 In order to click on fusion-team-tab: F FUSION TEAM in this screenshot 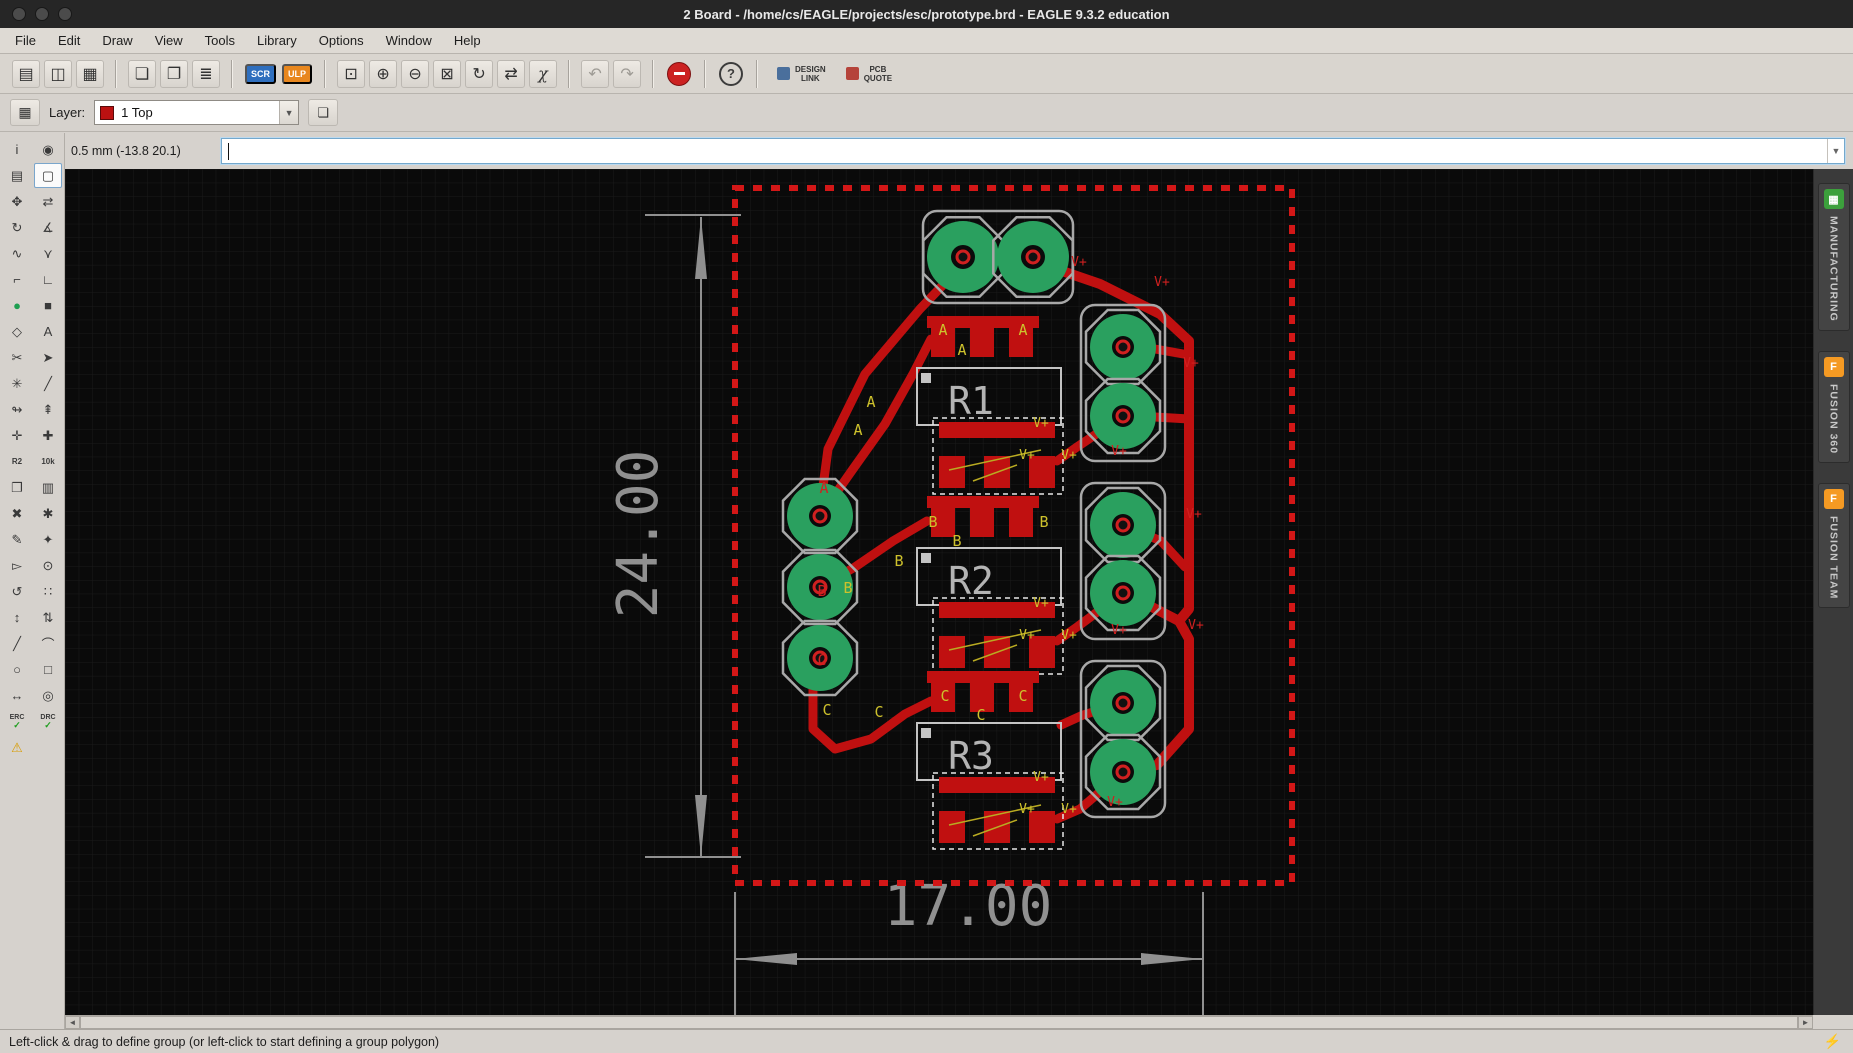, I will do `click(1833, 545)`.